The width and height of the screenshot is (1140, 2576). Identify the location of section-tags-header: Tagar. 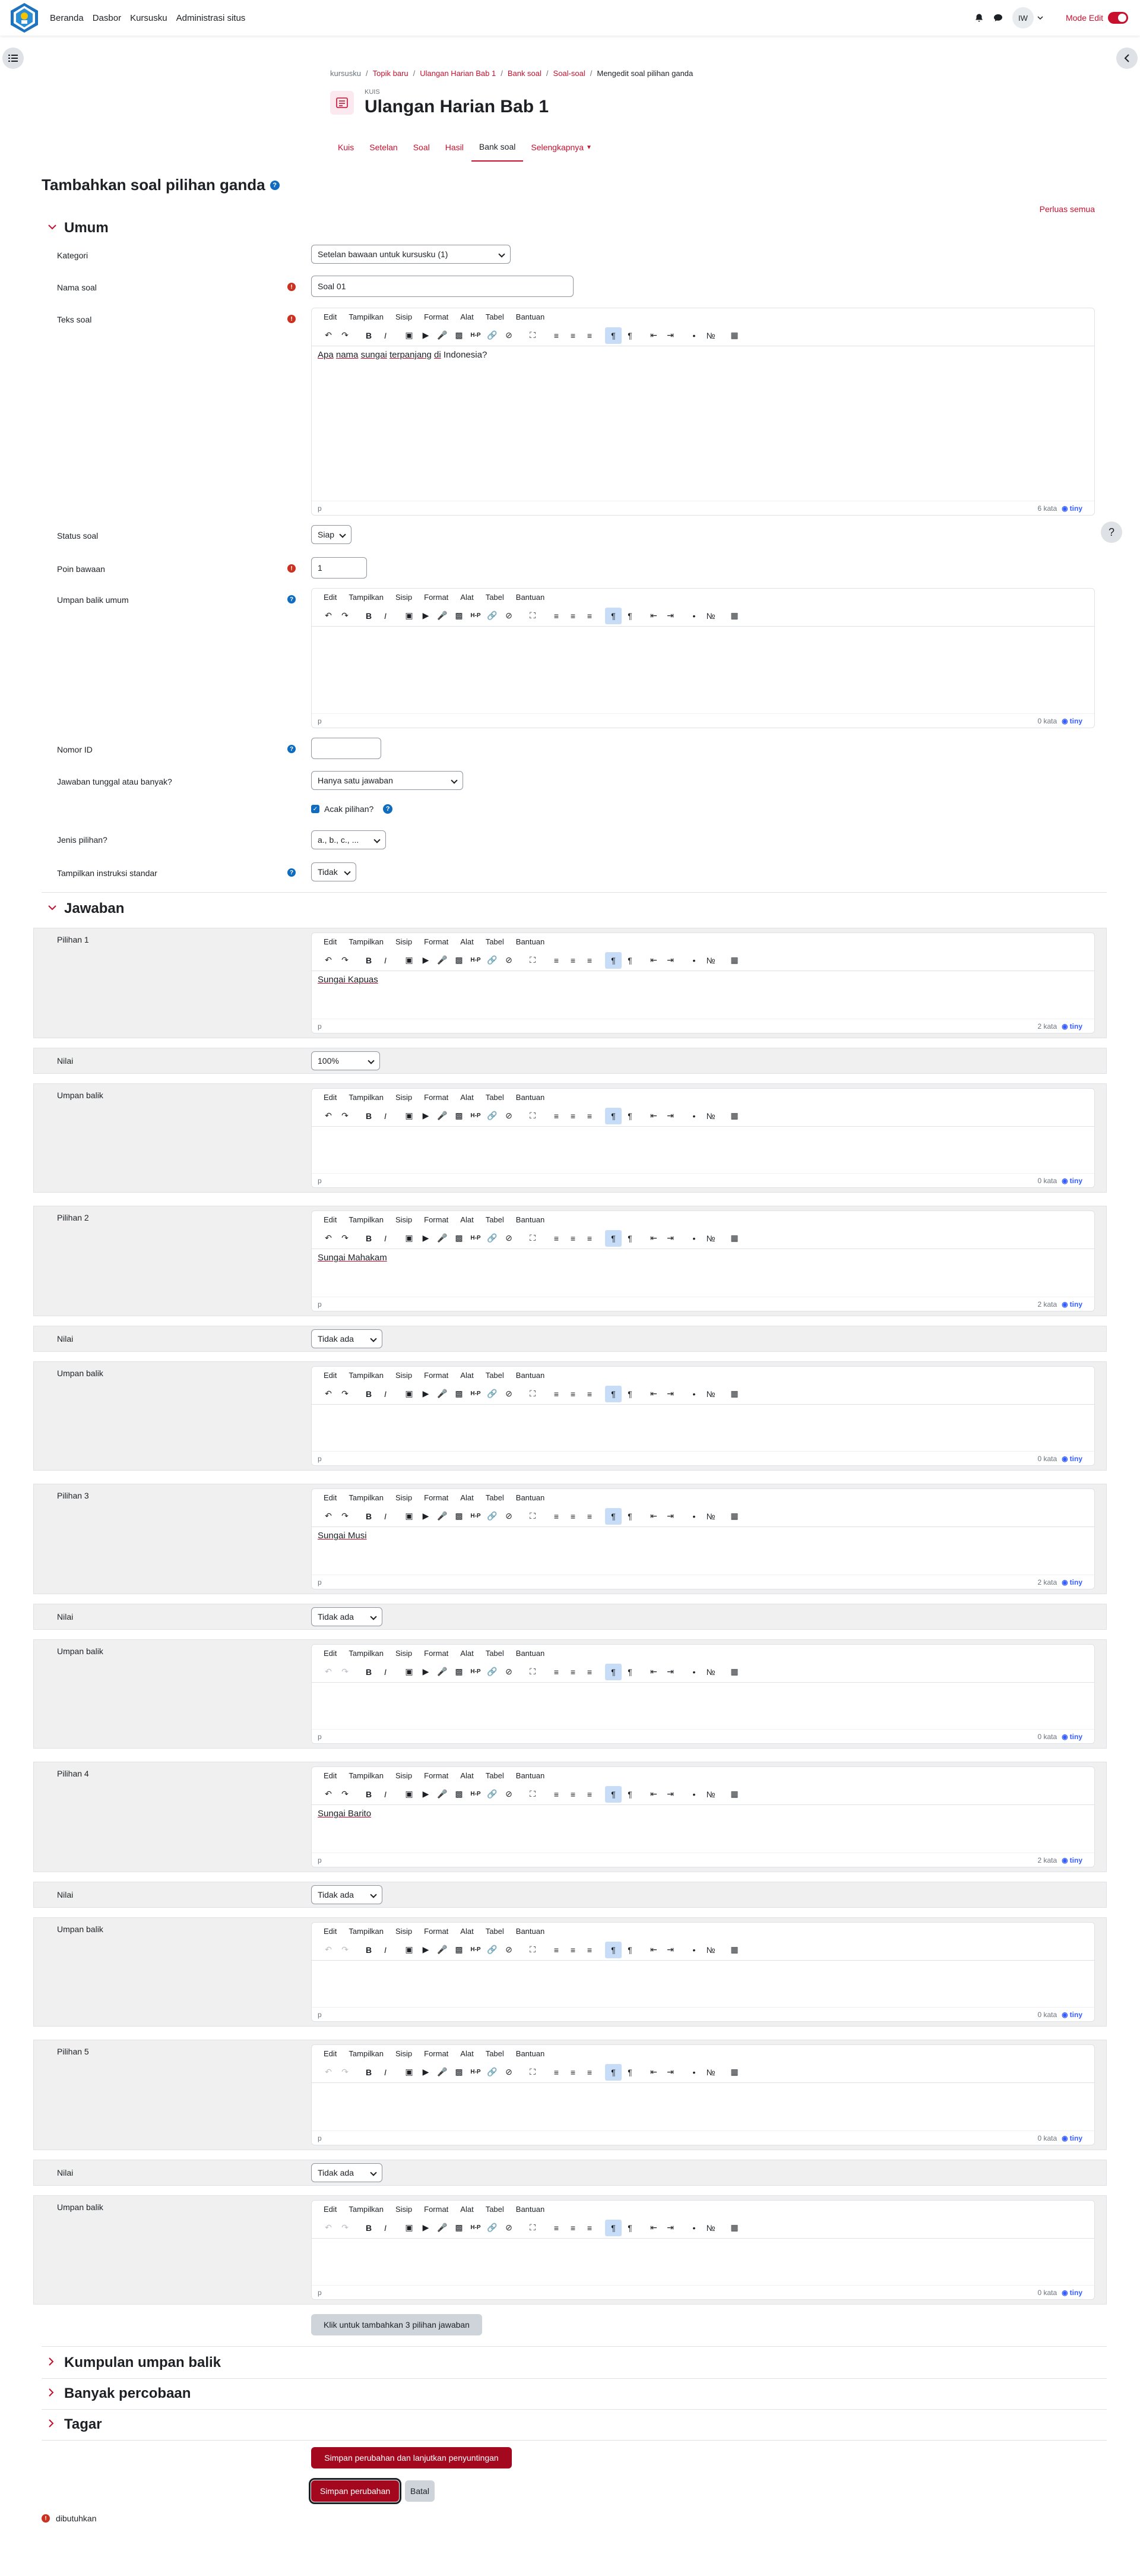
(75, 2424).